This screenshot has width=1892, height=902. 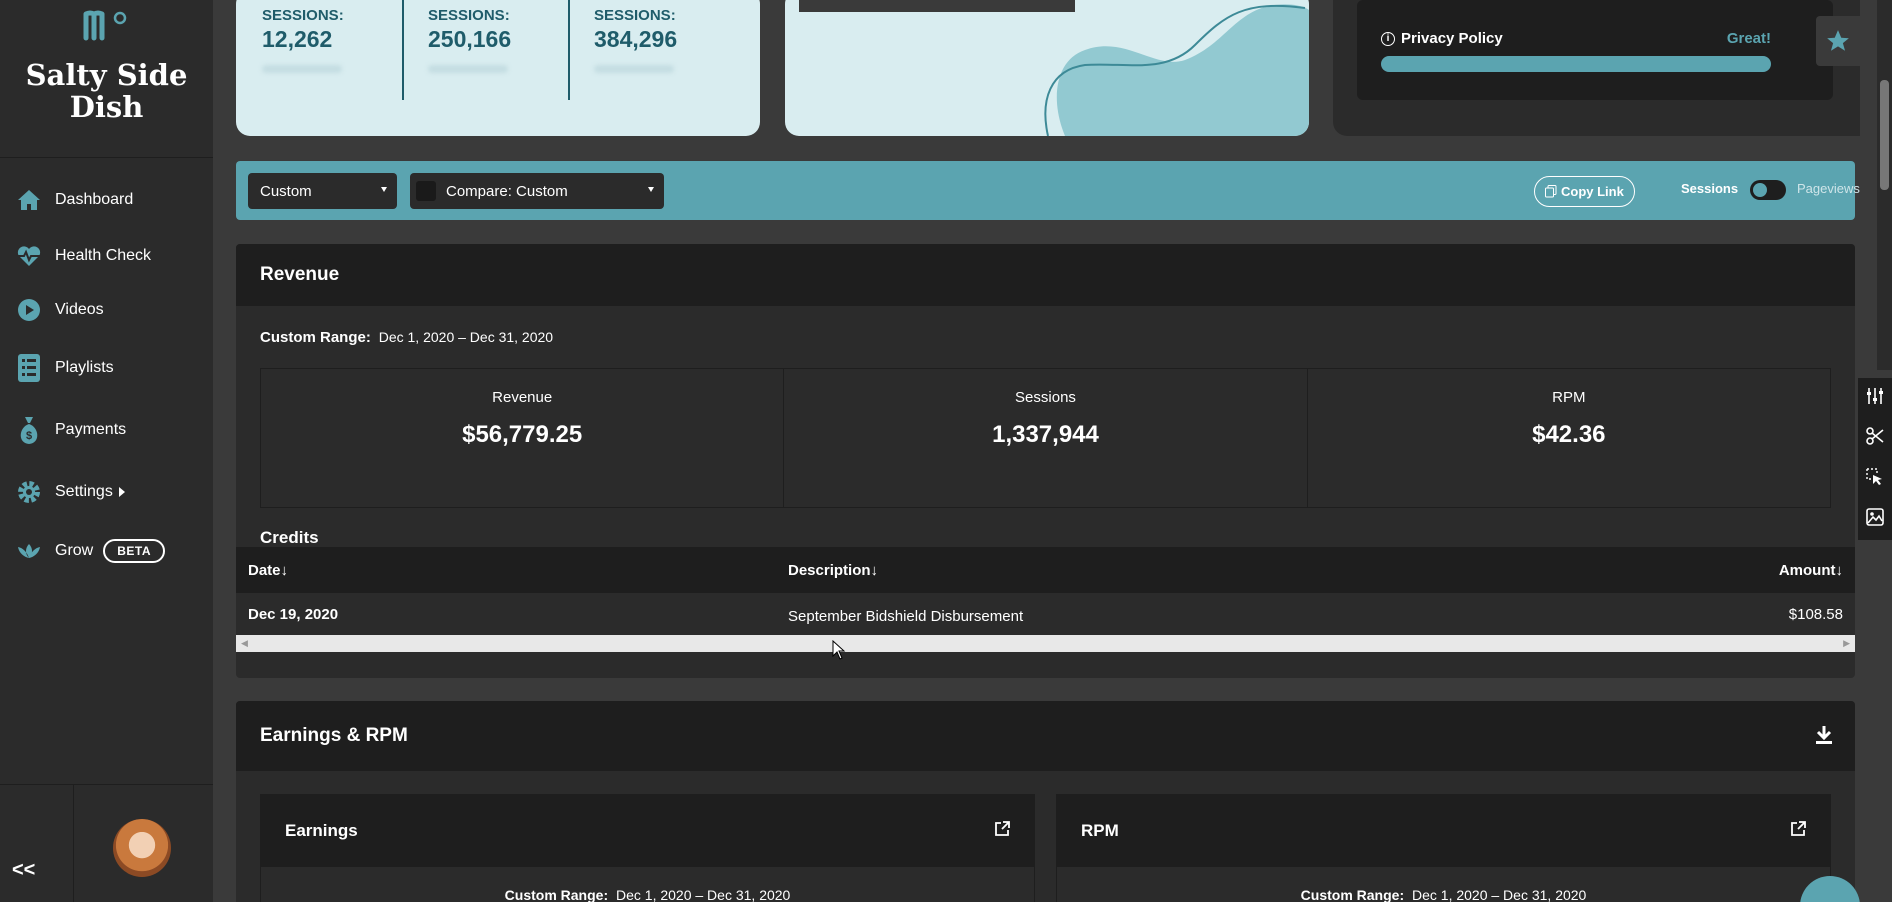 I want to click on sidebar-item-label: Health Check, so click(x=103, y=255).